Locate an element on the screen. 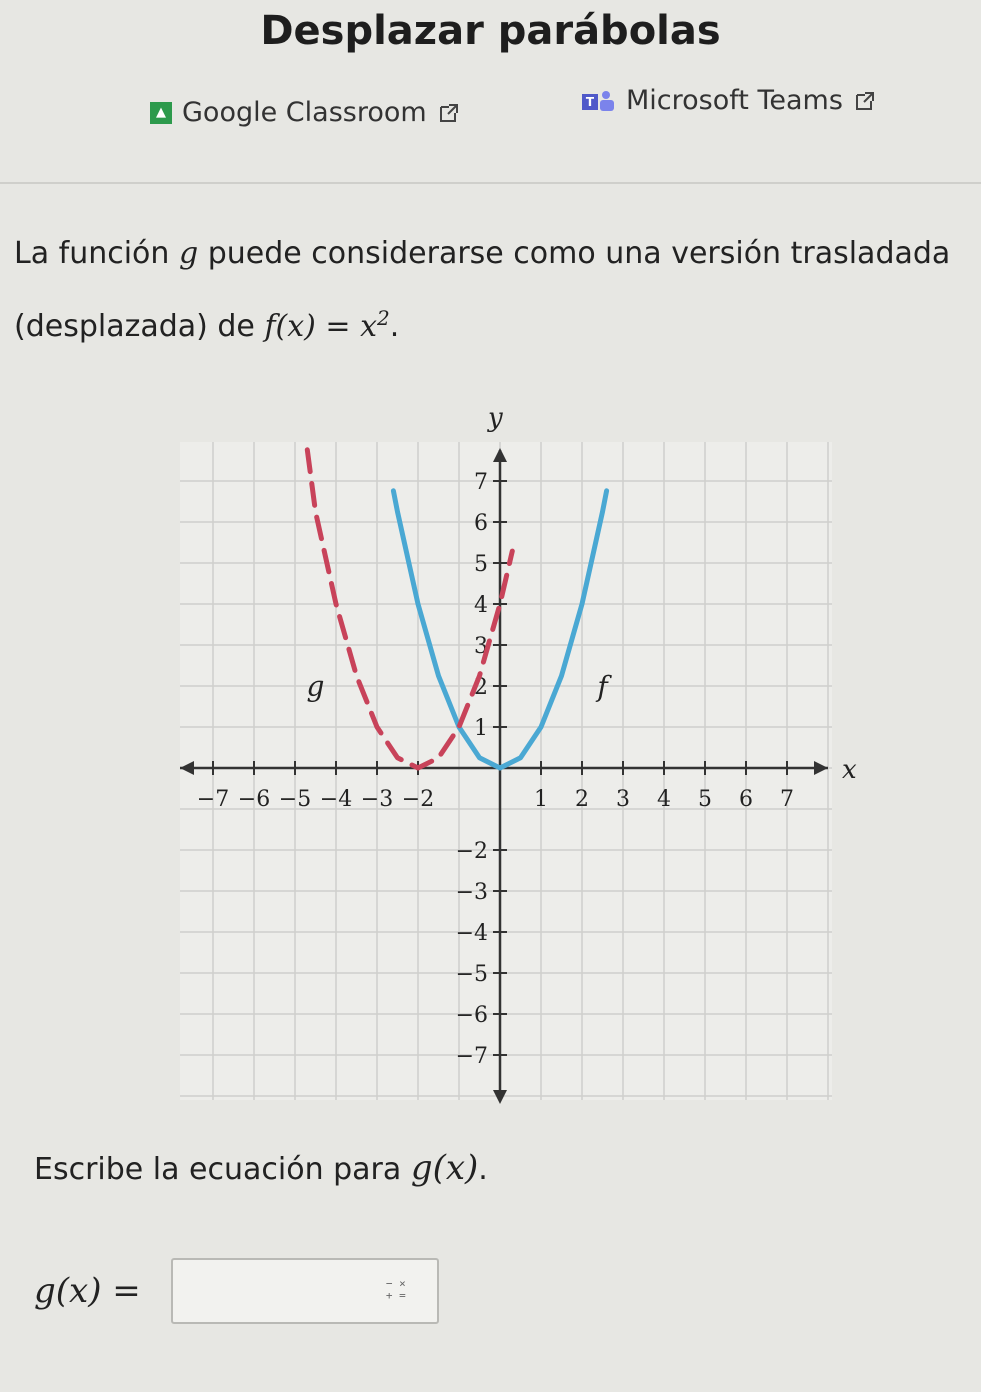 The width and height of the screenshot is (981, 1392). x-axis-label: x is located at coordinates (849, 770).